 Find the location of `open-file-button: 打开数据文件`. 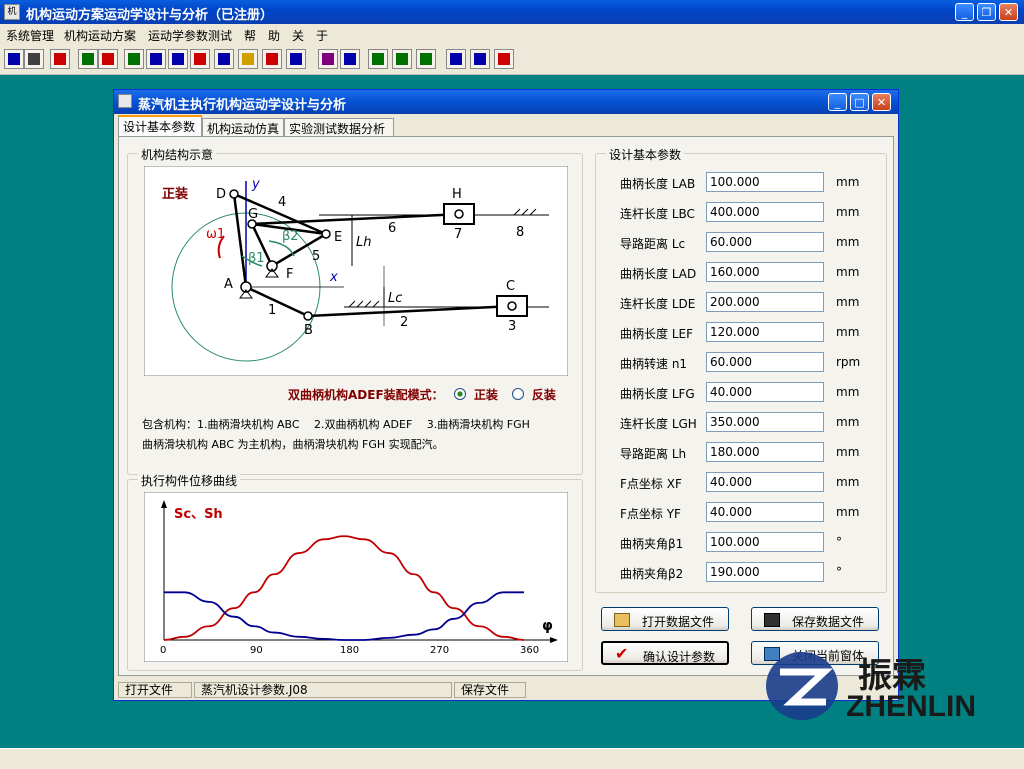

open-file-button: 打开数据文件 is located at coordinates (665, 619).